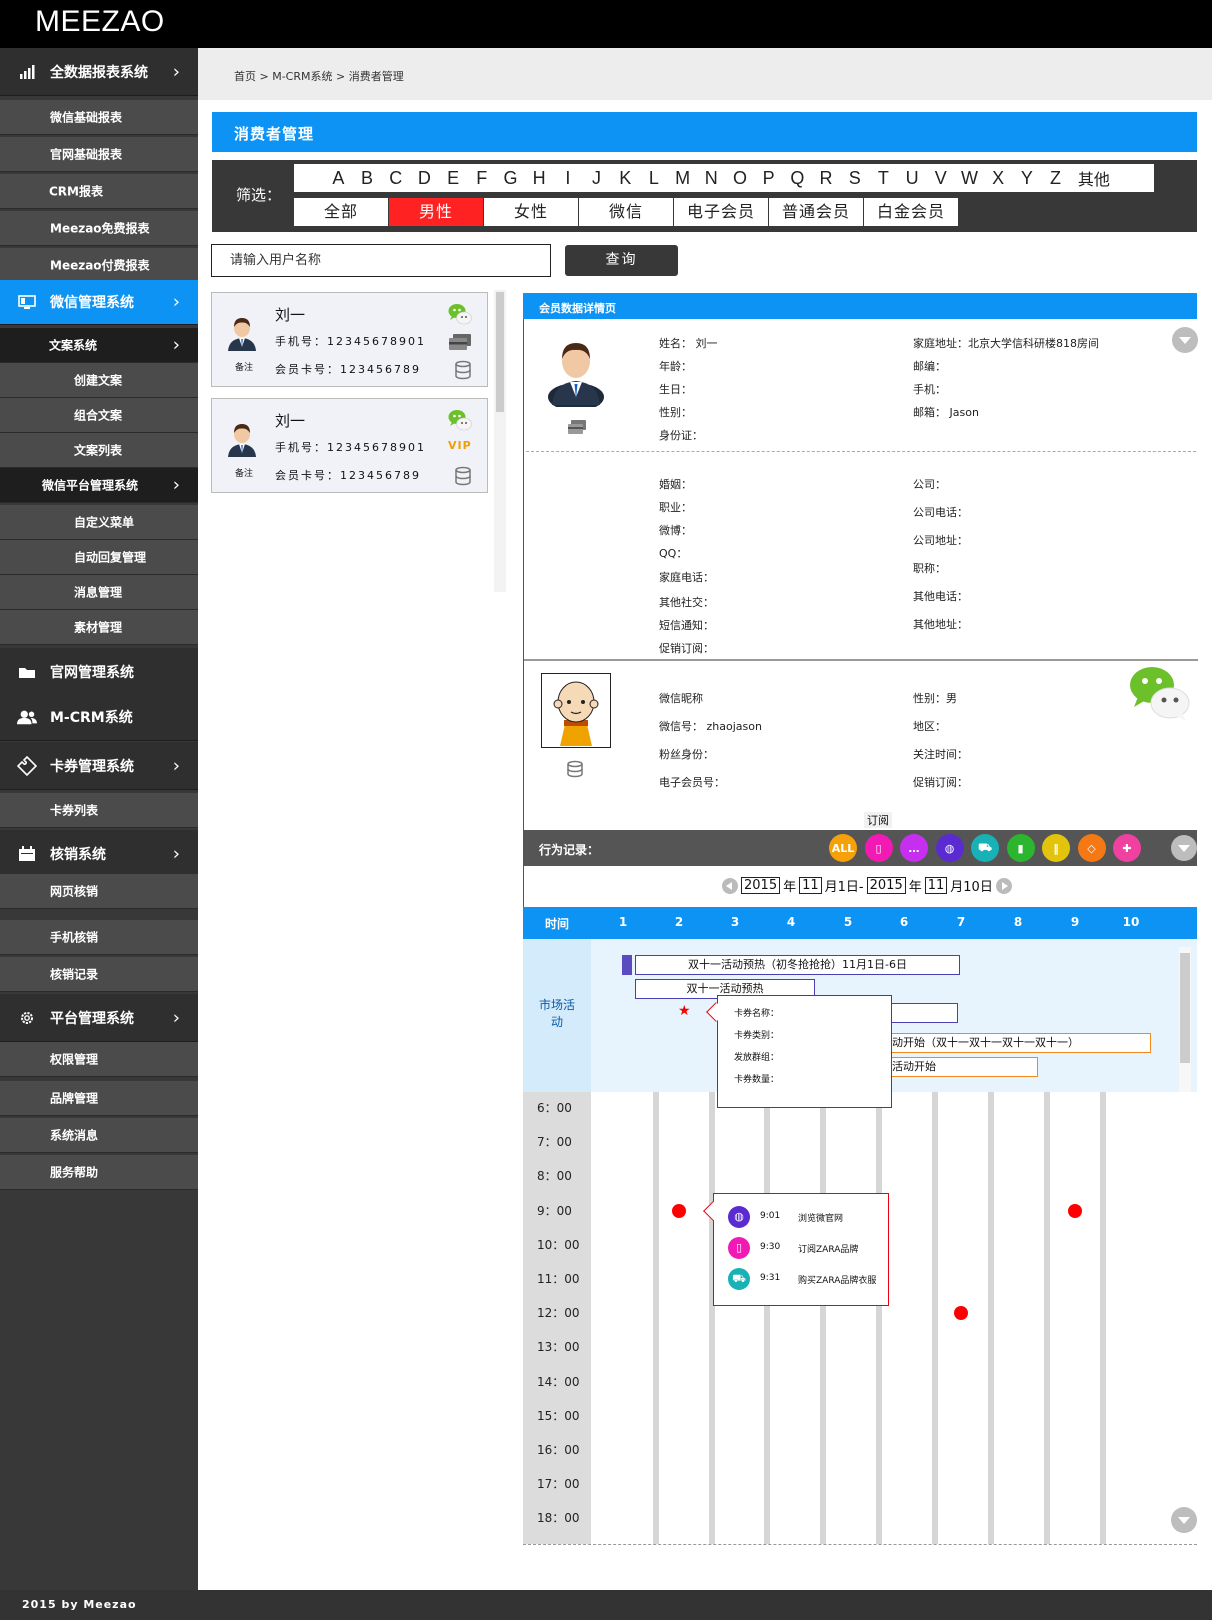  Describe the element at coordinates (349, 445) in the screenshot. I see `member-card: 备注 刘一 手机号：12345678901 会员卡号：123456789 VIP` at that location.